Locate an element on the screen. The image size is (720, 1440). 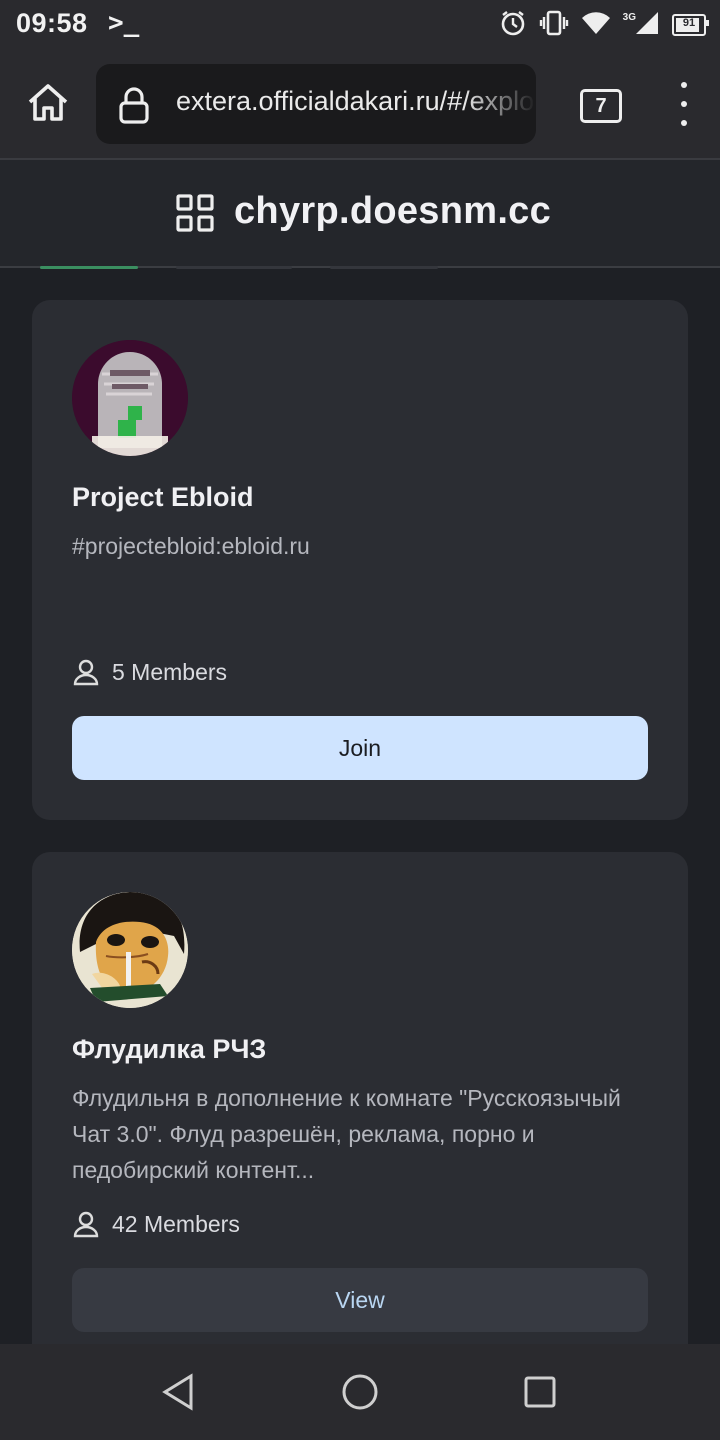
status-time: 09:58 is located at coordinates (52, 23).